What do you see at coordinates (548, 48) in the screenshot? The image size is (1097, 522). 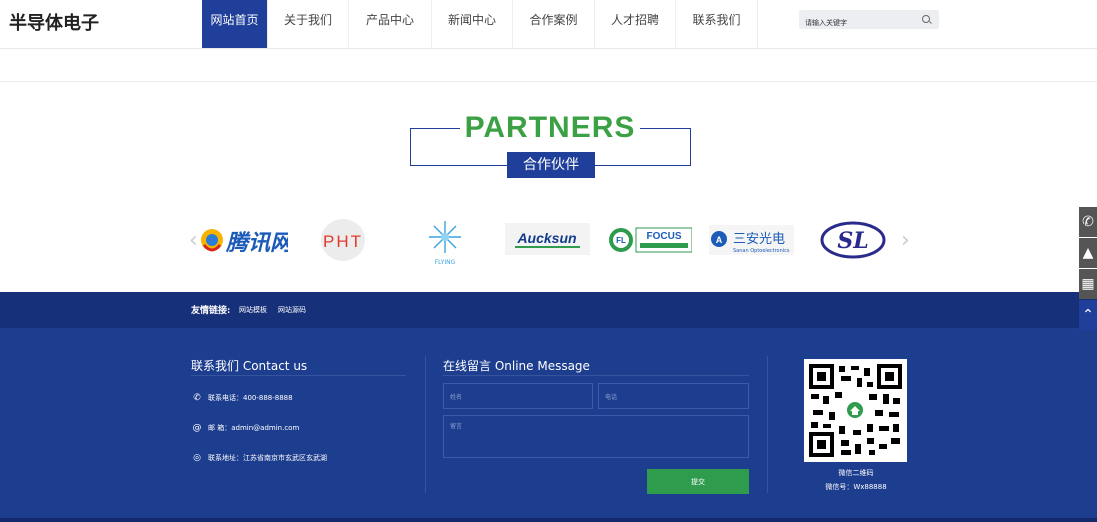 I see `header-divider` at bounding box center [548, 48].